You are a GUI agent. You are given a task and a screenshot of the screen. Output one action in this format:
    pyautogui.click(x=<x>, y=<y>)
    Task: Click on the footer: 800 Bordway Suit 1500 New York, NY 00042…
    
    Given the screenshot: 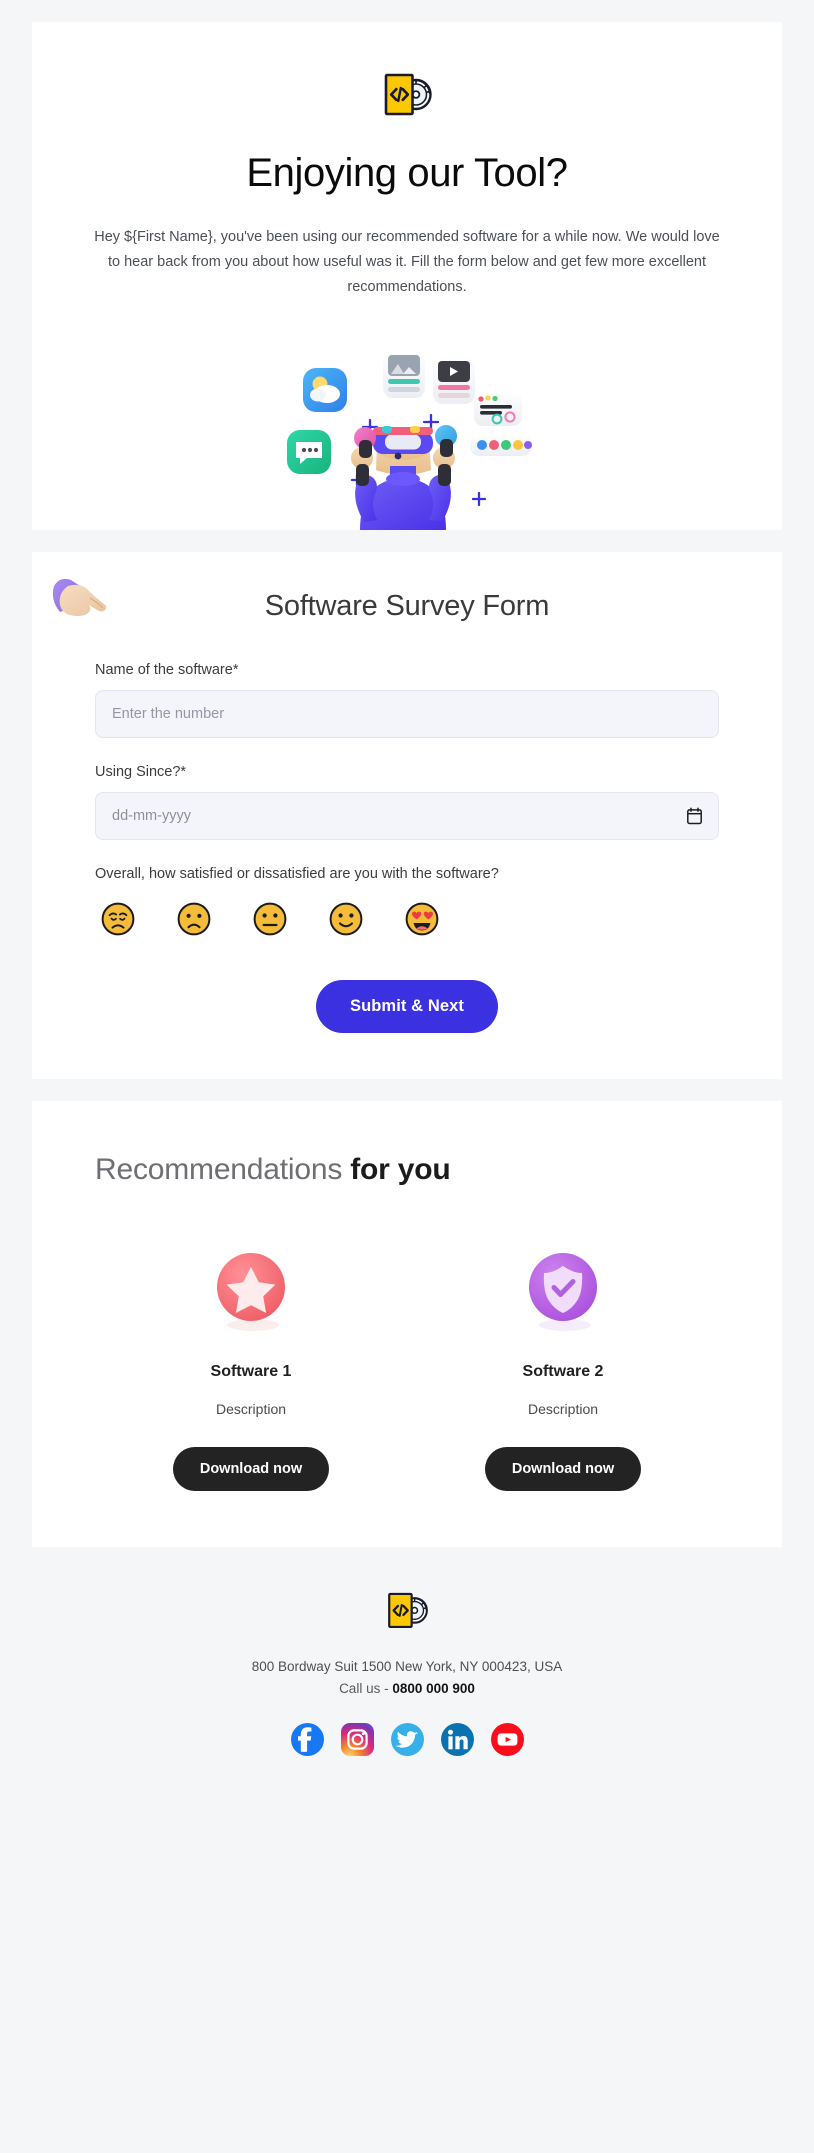 What is the action you would take?
    pyautogui.click(x=407, y=1671)
    